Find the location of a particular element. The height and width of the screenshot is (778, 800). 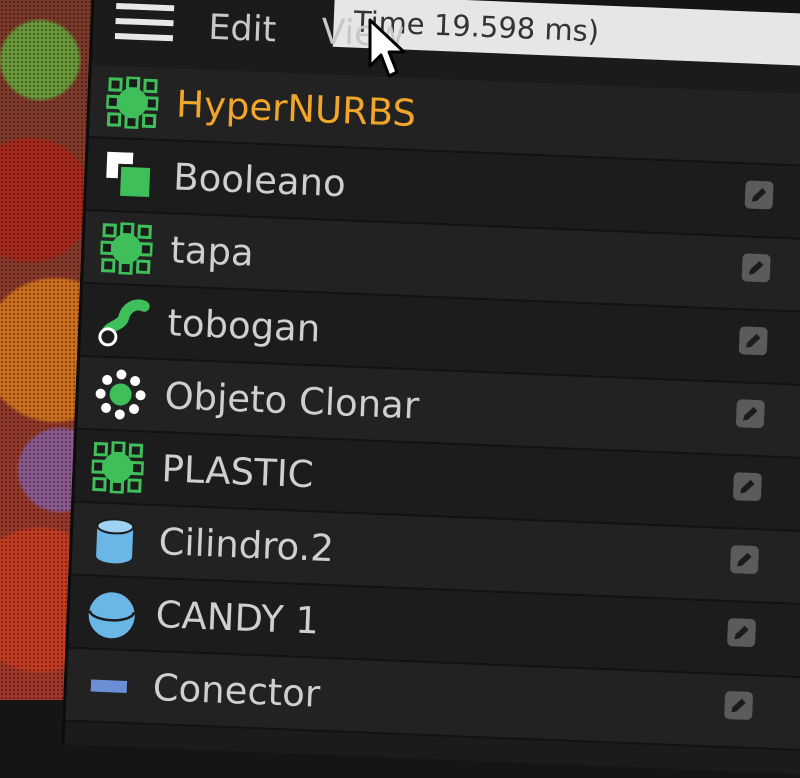

object-label: tobogan is located at coordinates (244, 326).